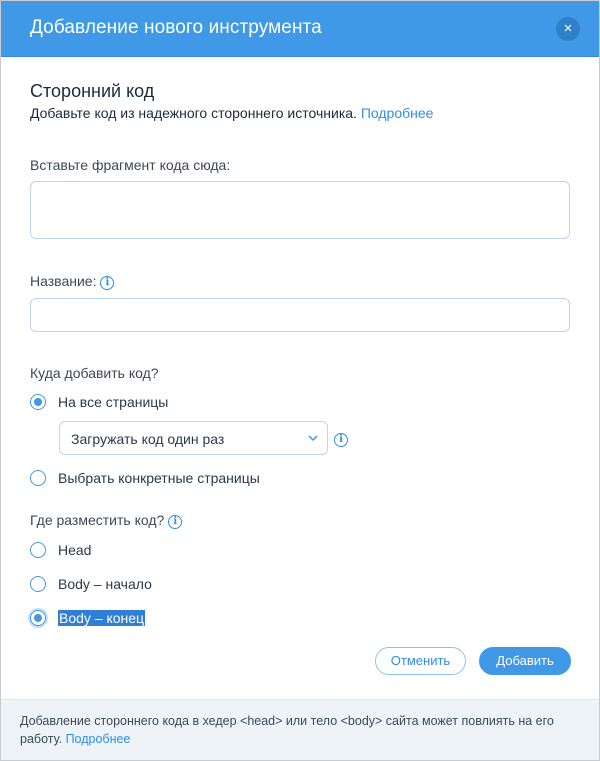 The image size is (600, 761). What do you see at coordinates (113, 402) in the screenshot?
I see `radio-label: На все страницы` at bounding box center [113, 402].